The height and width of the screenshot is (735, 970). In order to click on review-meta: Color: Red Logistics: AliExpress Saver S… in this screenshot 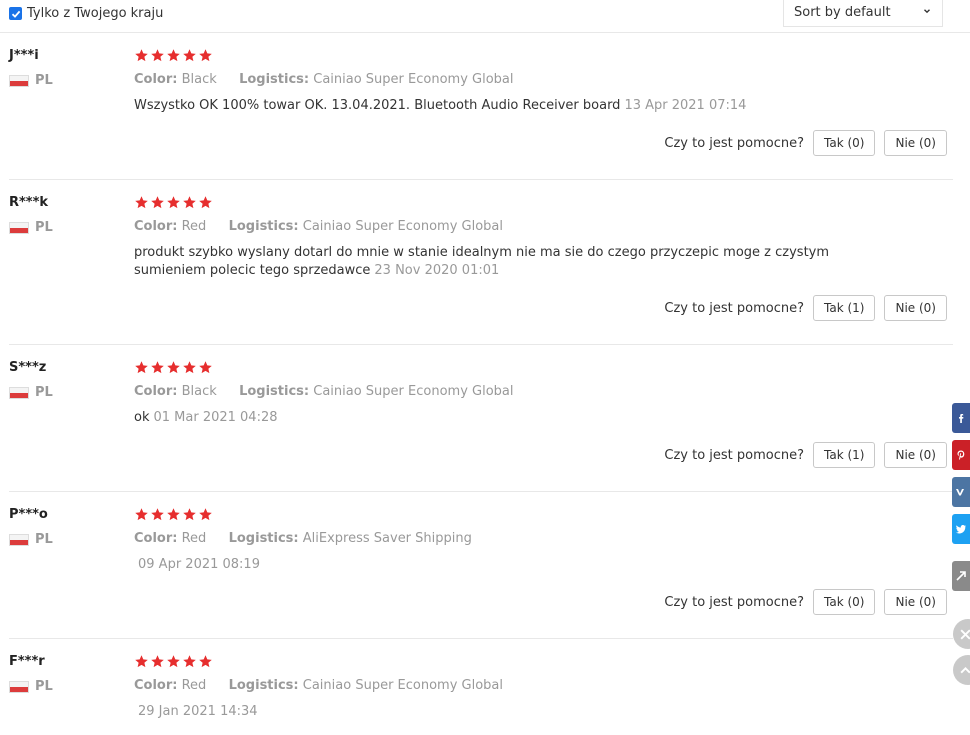, I will do `click(303, 538)`.